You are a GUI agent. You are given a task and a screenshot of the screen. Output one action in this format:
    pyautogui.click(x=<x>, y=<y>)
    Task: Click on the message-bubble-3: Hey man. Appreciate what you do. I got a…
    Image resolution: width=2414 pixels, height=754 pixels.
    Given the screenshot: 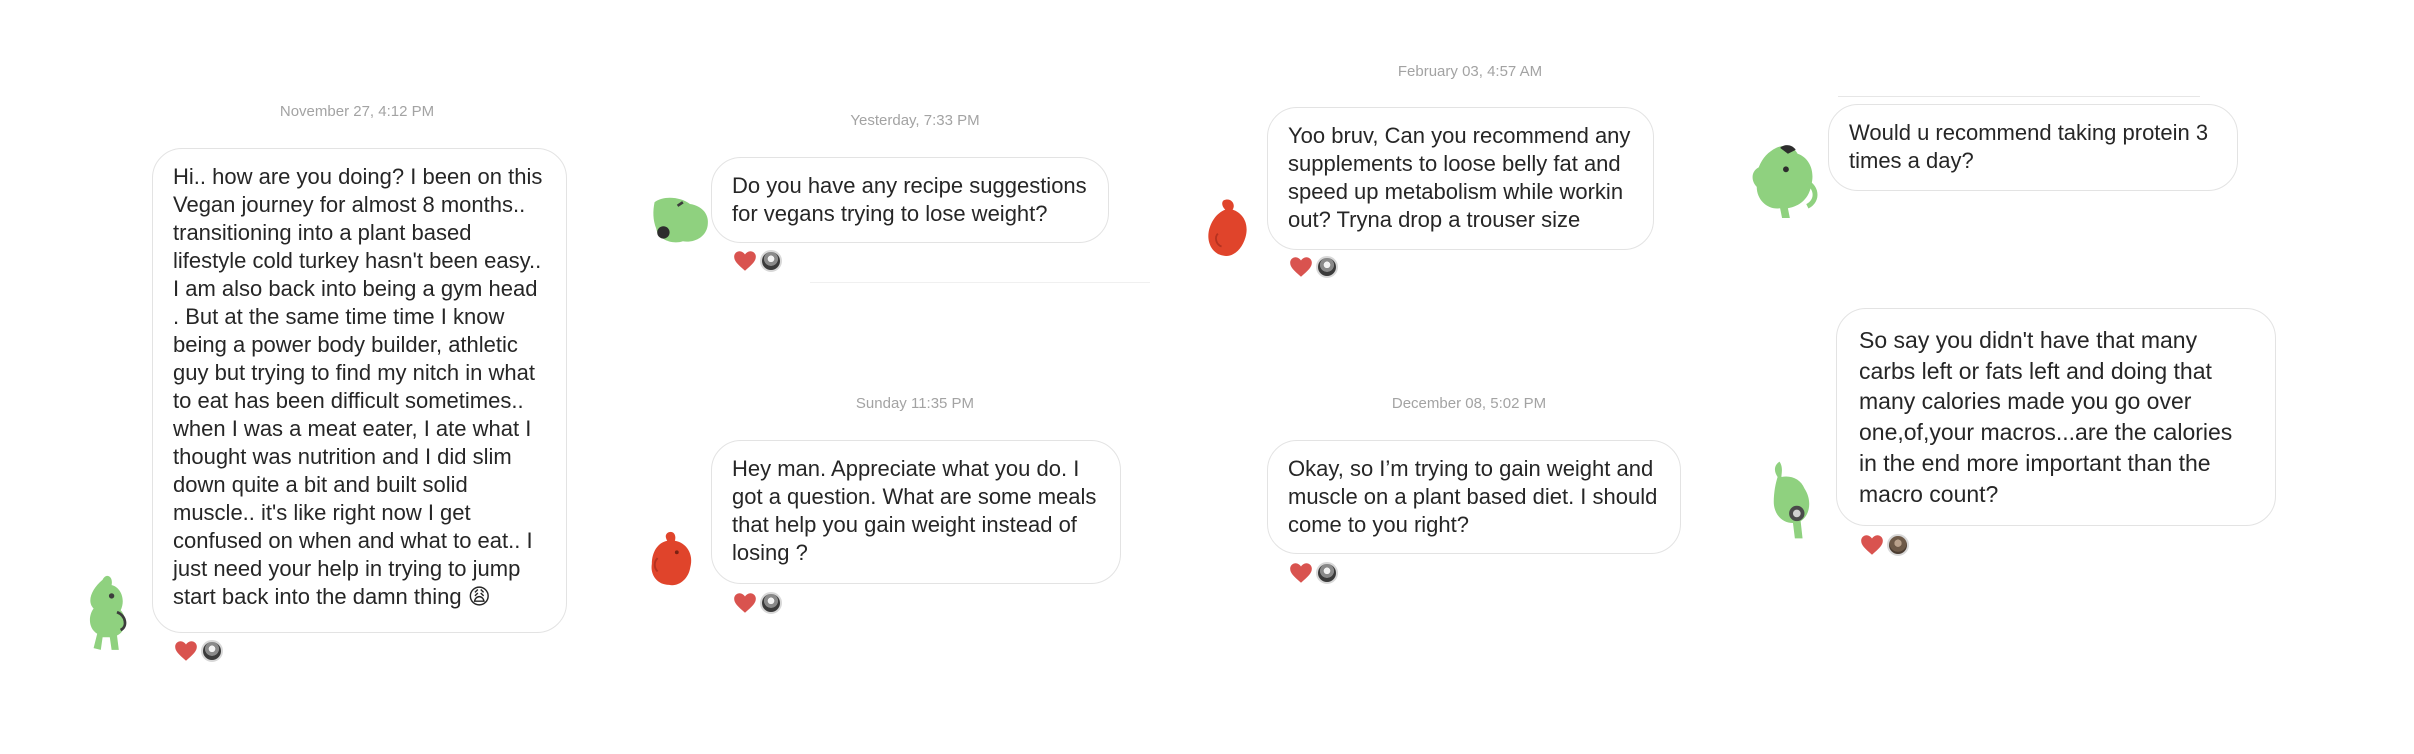 What is the action you would take?
    pyautogui.click(x=916, y=512)
    